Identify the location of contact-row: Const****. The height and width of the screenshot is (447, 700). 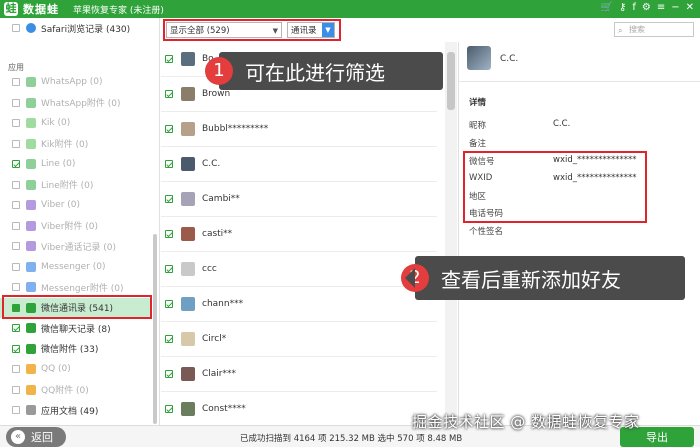
(299, 408).